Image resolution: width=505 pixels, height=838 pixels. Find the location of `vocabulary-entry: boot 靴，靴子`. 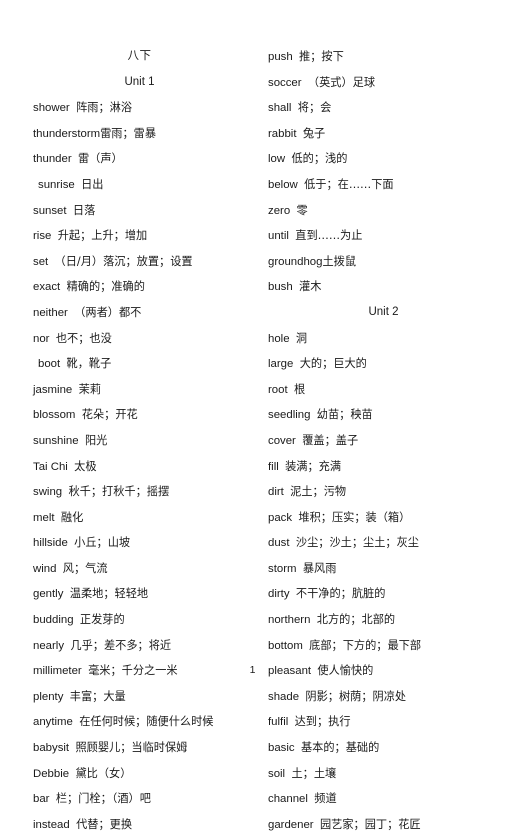

vocabulary-entry: boot 靴，靴子 is located at coordinates (139, 364).